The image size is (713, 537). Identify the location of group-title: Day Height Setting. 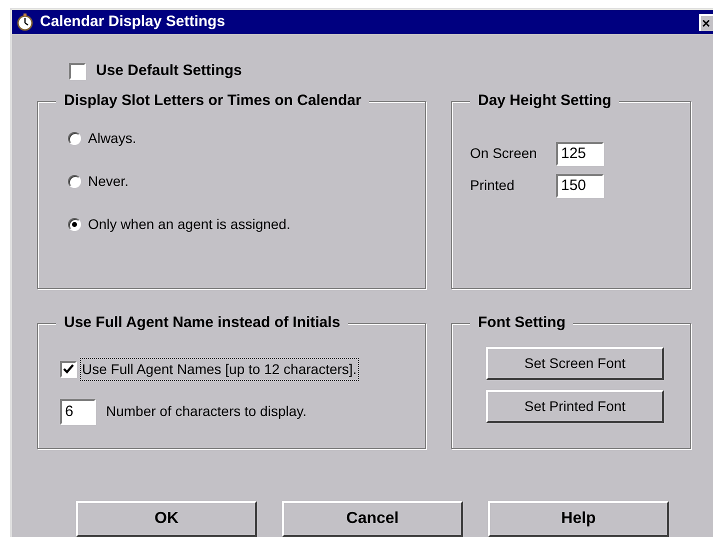
(545, 101).